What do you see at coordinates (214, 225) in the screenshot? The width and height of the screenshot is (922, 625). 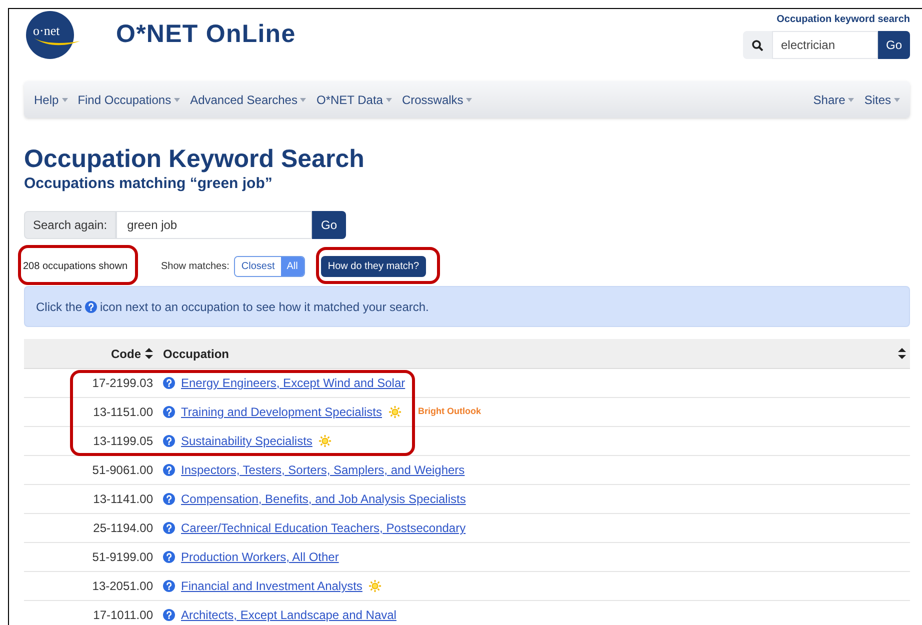 I see `search-again-field: green job` at bounding box center [214, 225].